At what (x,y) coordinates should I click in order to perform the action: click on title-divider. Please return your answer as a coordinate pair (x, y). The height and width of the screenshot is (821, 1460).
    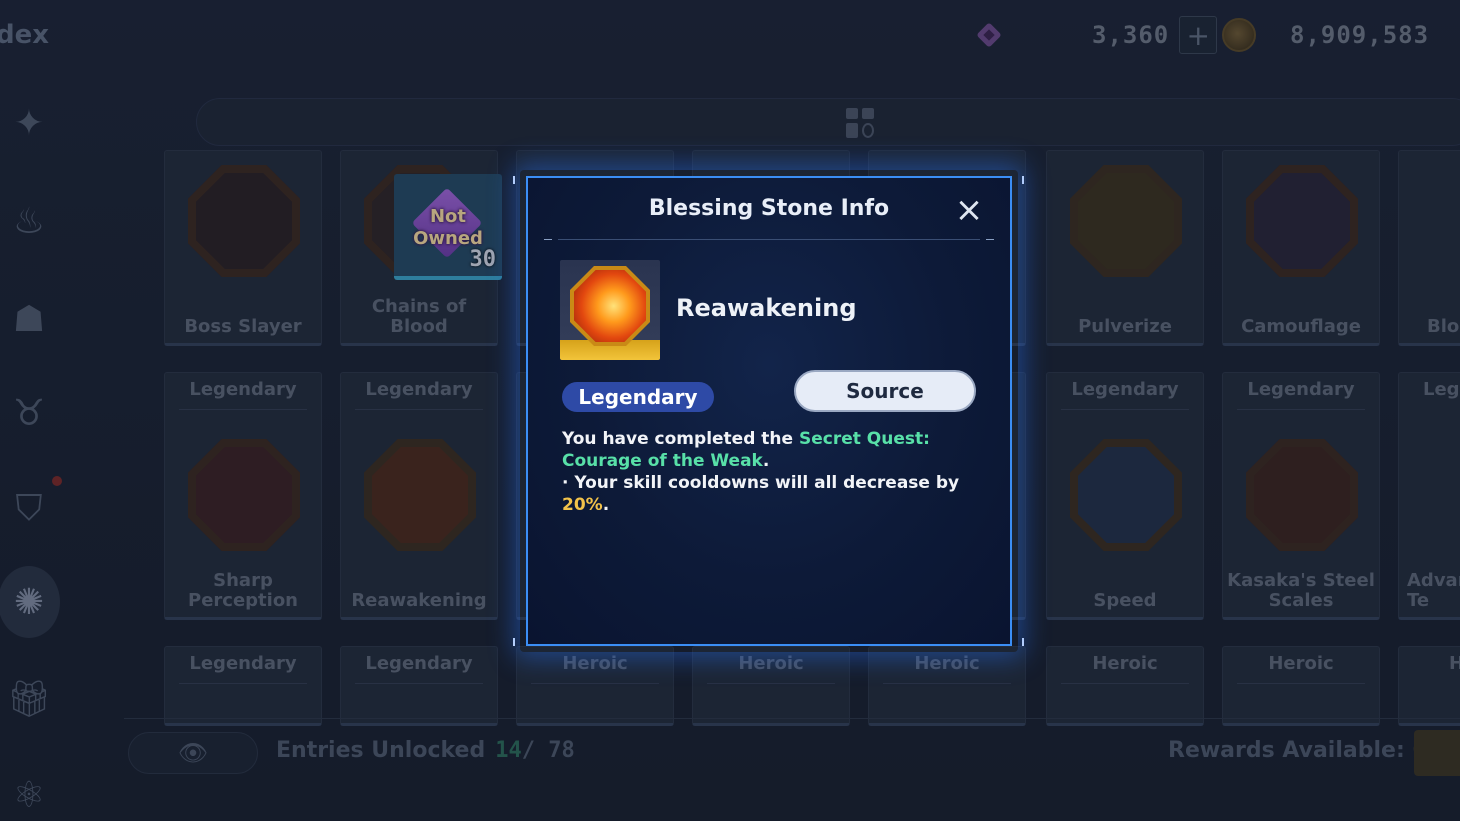
    Looking at the image, I should click on (769, 239).